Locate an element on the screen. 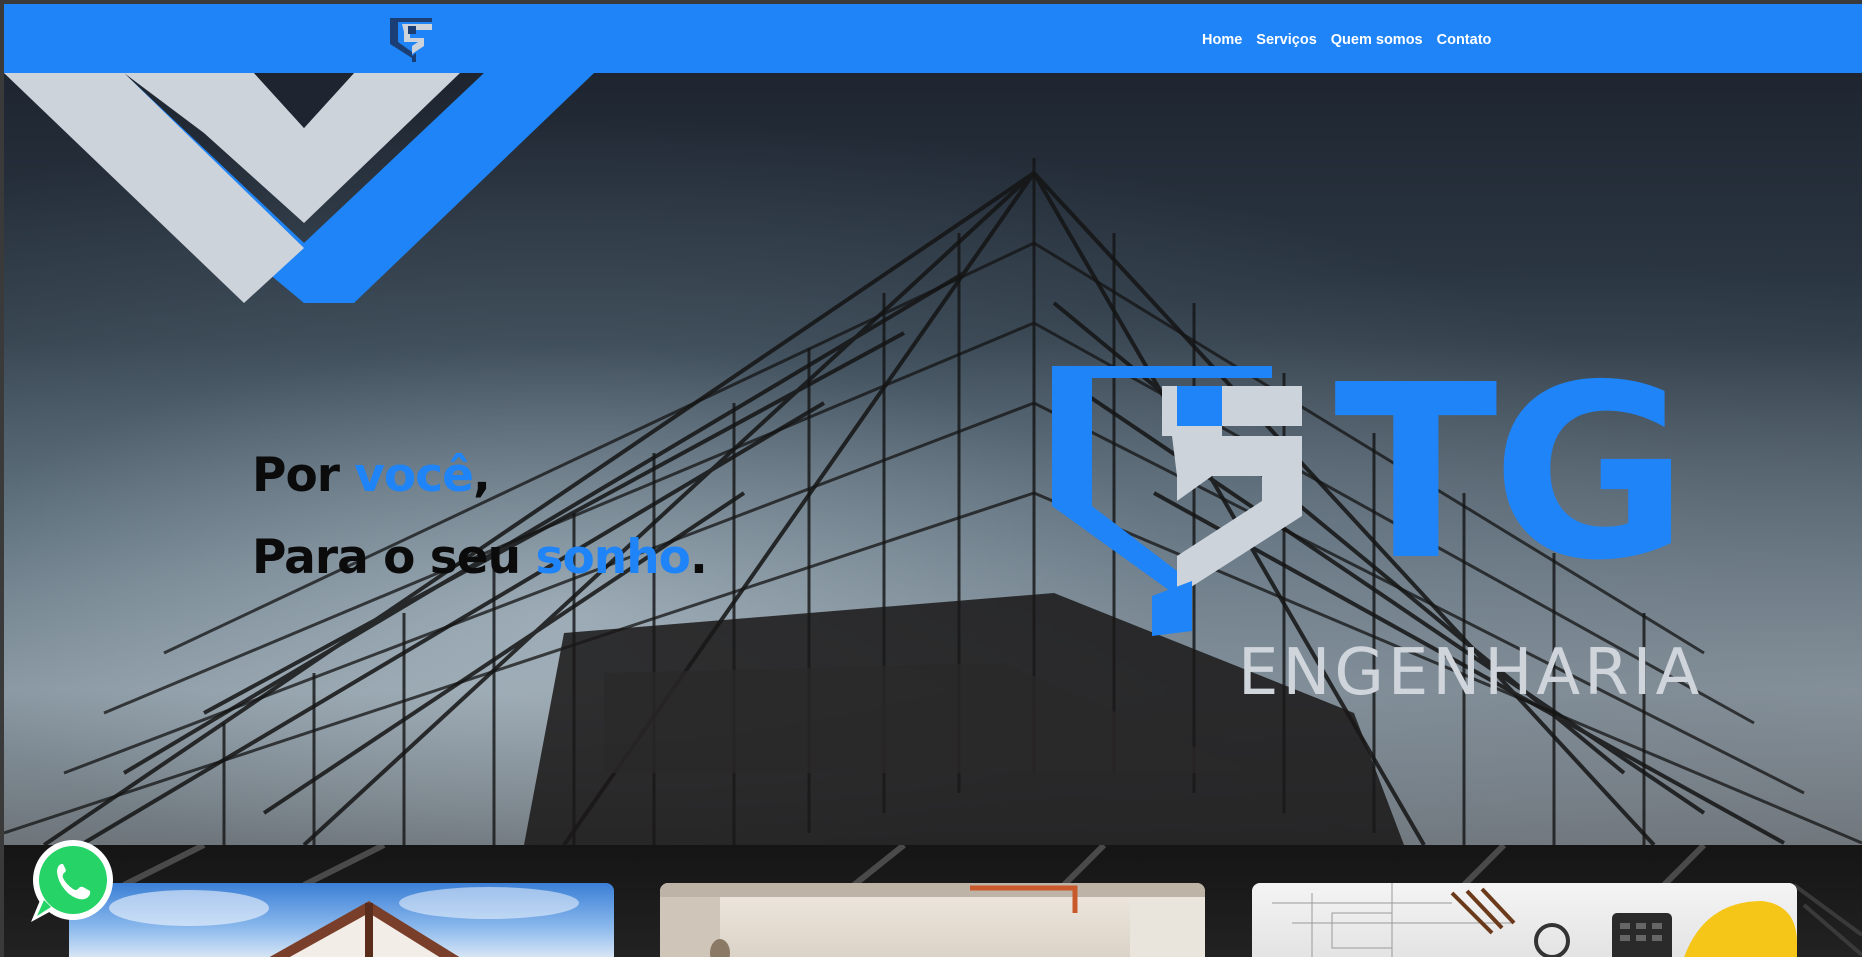  brand-logo: TG ENGENHARIA is located at coordinates (1375, 531).